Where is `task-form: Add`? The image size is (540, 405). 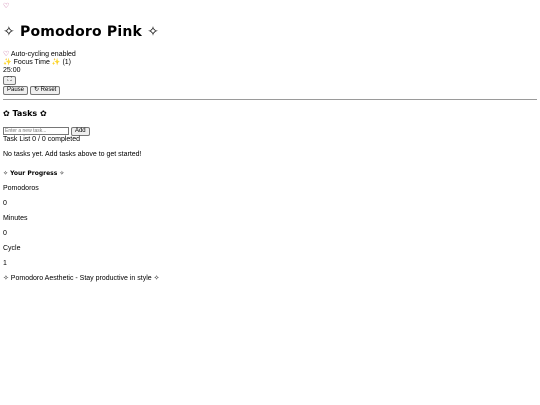
task-form: Add is located at coordinates (270, 131).